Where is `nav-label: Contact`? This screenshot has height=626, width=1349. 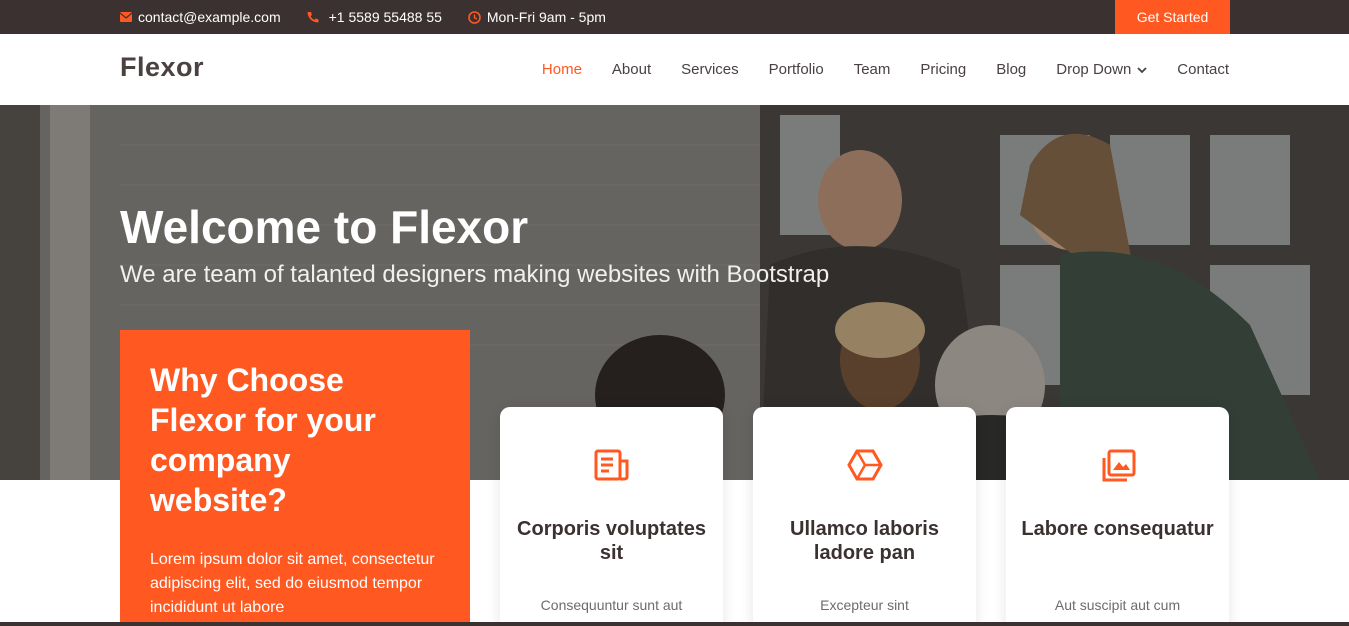 nav-label: Contact is located at coordinates (1203, 69).